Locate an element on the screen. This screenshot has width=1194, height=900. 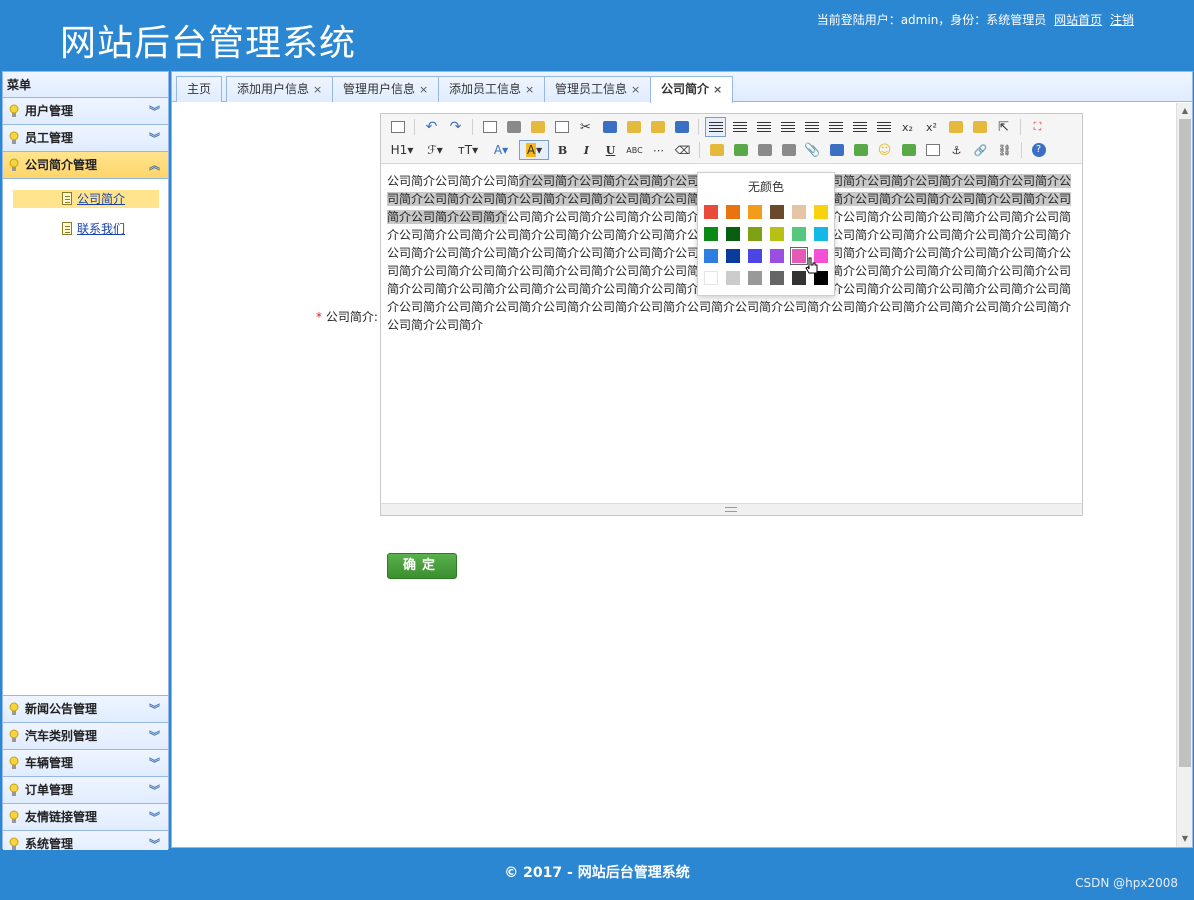
fullscreen-icon: ⛶ is located at coordinates (1037, 127).